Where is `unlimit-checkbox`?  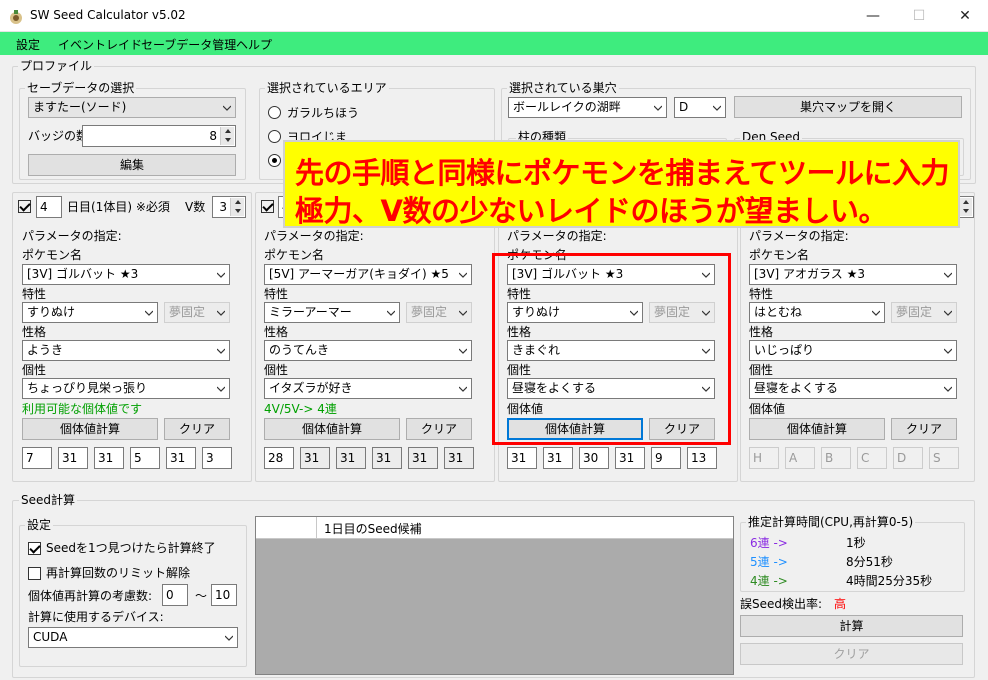
unlimit-checkbox is located at coordinates (34, 573).